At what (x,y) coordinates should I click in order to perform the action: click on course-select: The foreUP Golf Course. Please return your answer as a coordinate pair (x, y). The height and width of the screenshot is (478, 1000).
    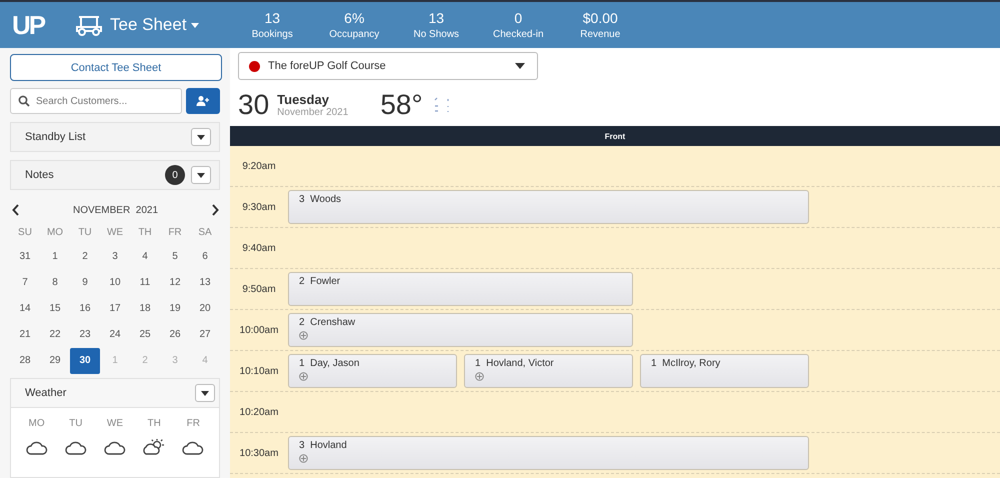
    Looking at the image, I should click on (388, 66).